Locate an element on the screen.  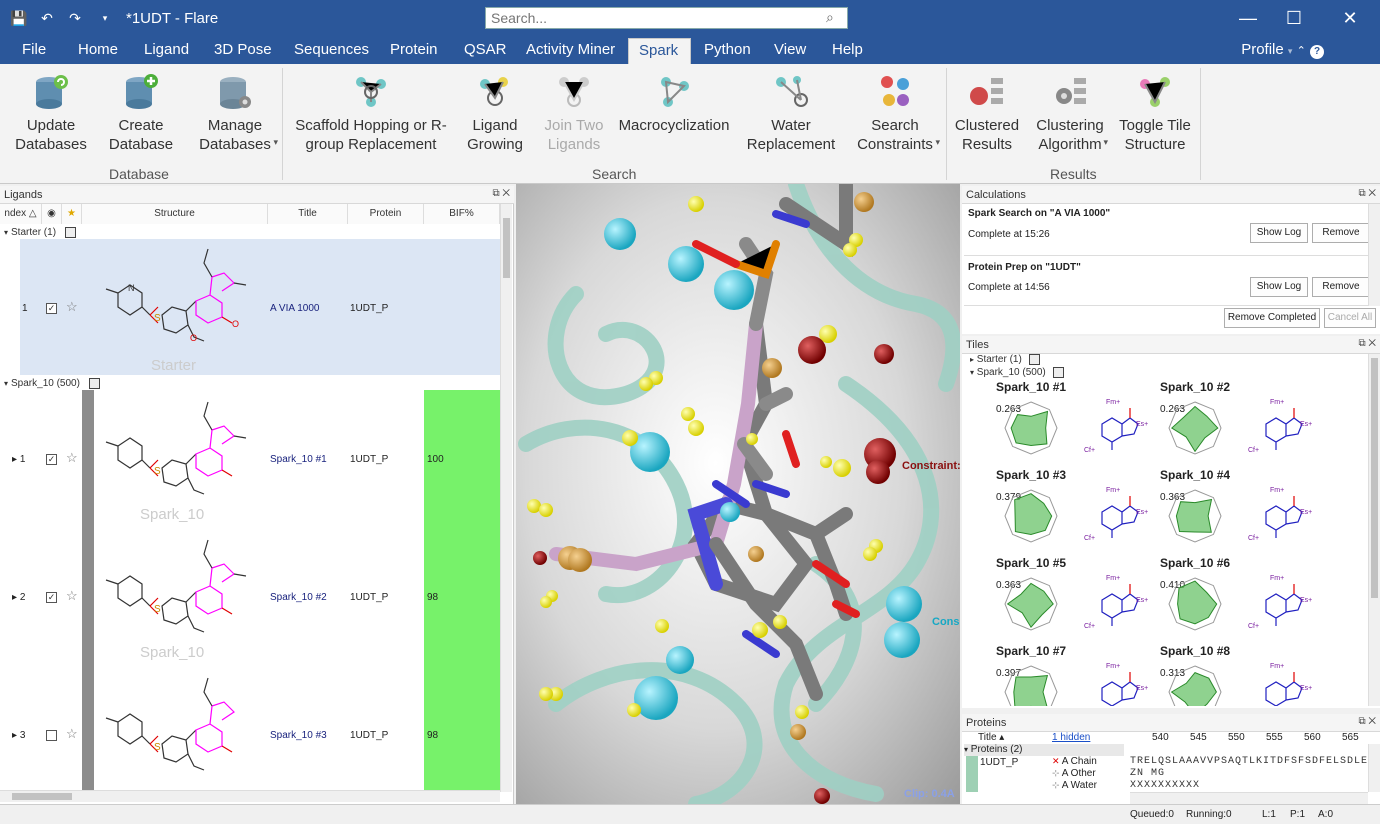
tiles-scrollbar is located at coordinates (1374, 530).